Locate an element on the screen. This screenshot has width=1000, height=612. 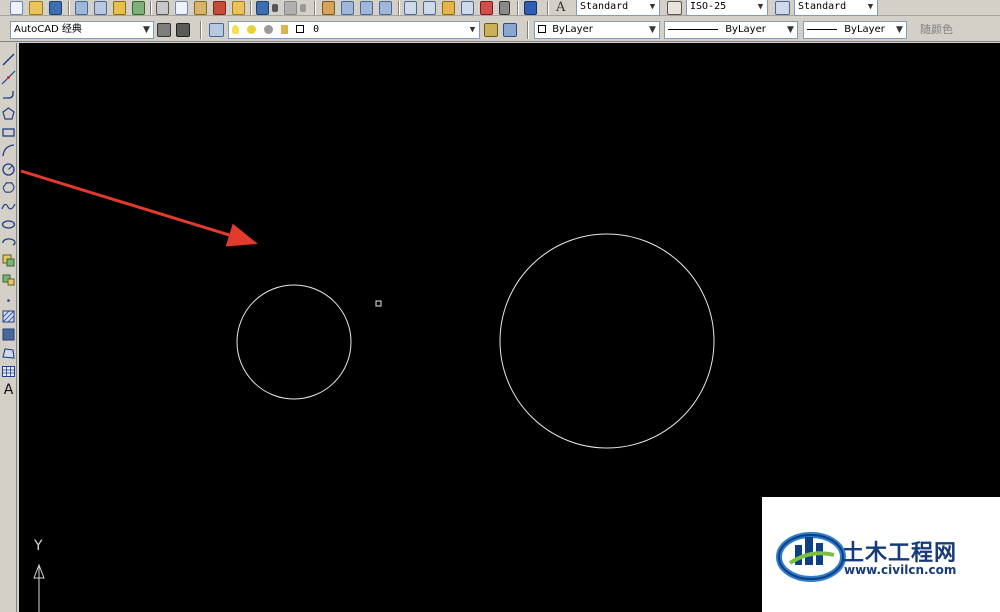
watermark-panel: 土木工程网 www.civilcn.com is located at coordinates (881, 554).